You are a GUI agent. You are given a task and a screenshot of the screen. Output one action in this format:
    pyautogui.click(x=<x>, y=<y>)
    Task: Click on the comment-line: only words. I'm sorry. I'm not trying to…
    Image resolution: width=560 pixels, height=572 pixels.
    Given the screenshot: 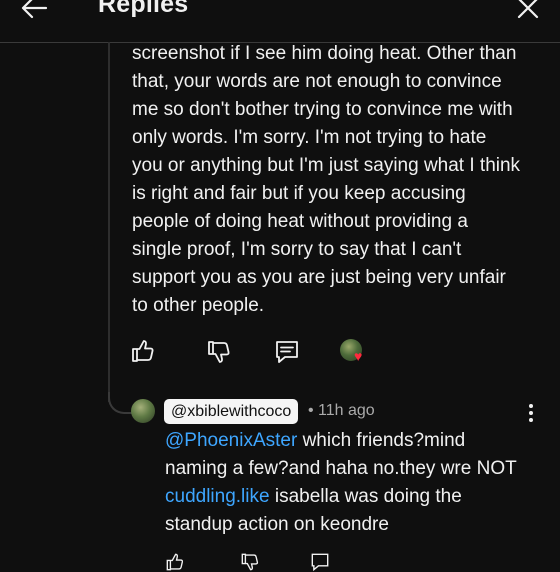 What is the action you would take?
    pyautogui.click(x=309, y=137)
    